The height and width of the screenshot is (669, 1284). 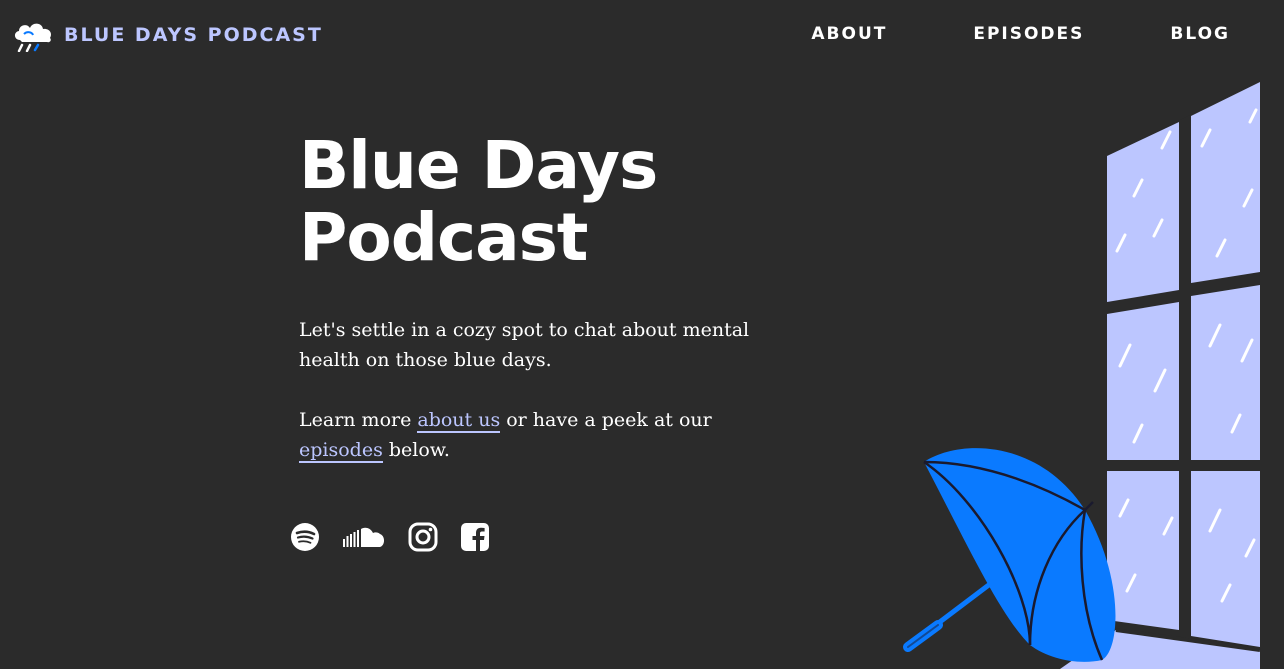 I want to click on learn-prefix: Learn more, so click(x=358, y=420).